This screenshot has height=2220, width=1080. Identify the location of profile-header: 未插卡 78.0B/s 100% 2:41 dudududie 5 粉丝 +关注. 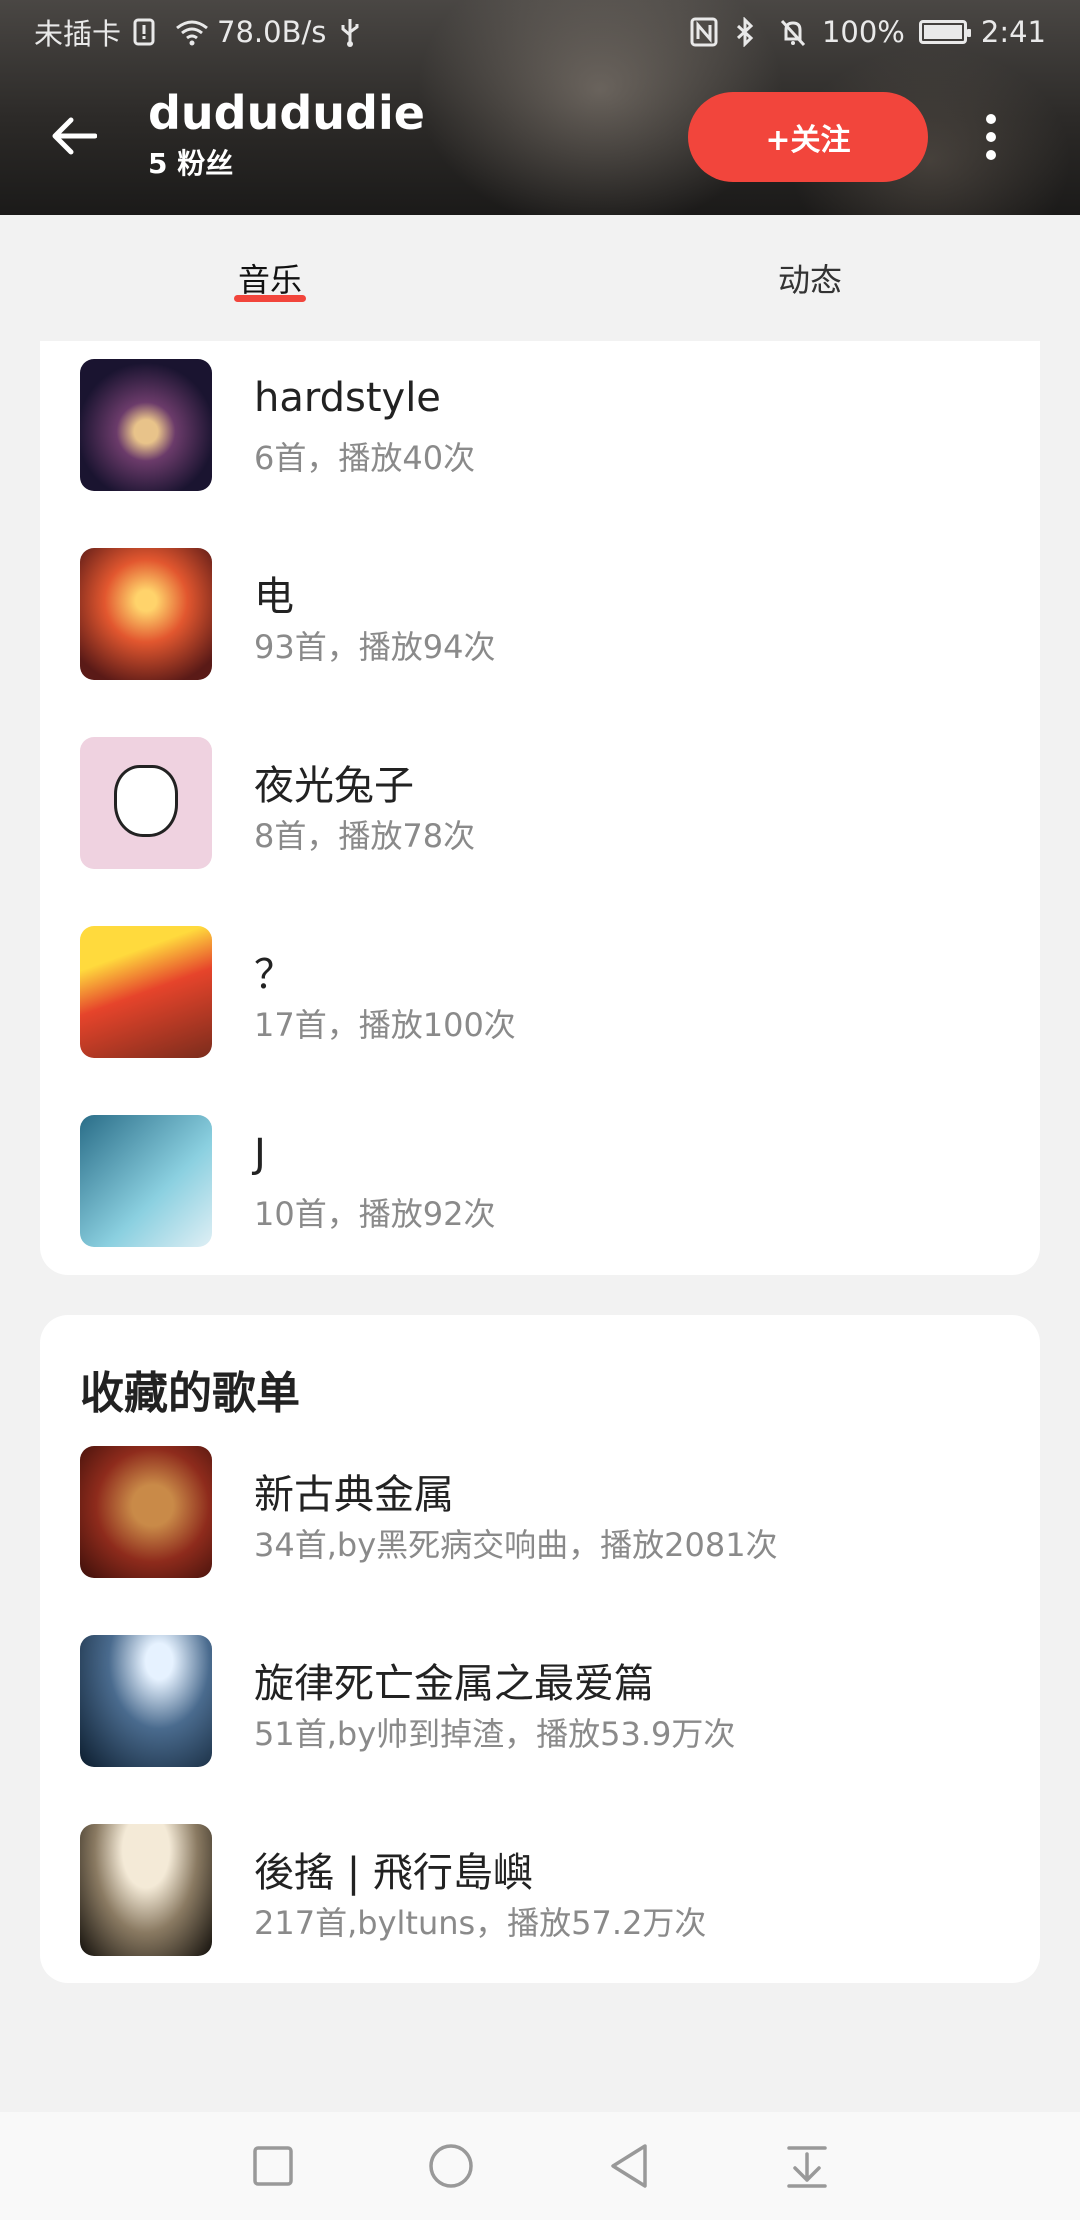
(540, 107).